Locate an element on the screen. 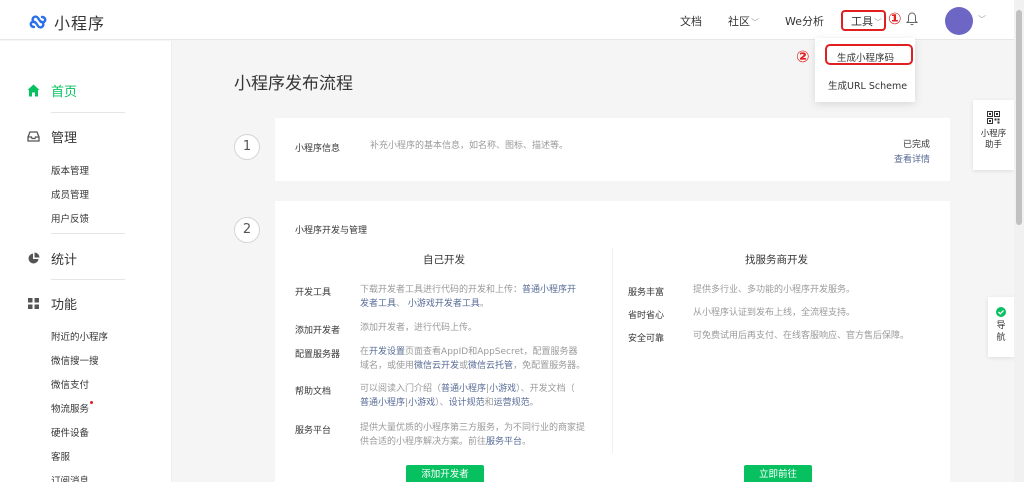 The width and height of the screenshot is (1024, 482). row-desc-secure: 可免费试用后再支付、在线客服响应、官方售后保障。 is located at coordinates (801, 336).